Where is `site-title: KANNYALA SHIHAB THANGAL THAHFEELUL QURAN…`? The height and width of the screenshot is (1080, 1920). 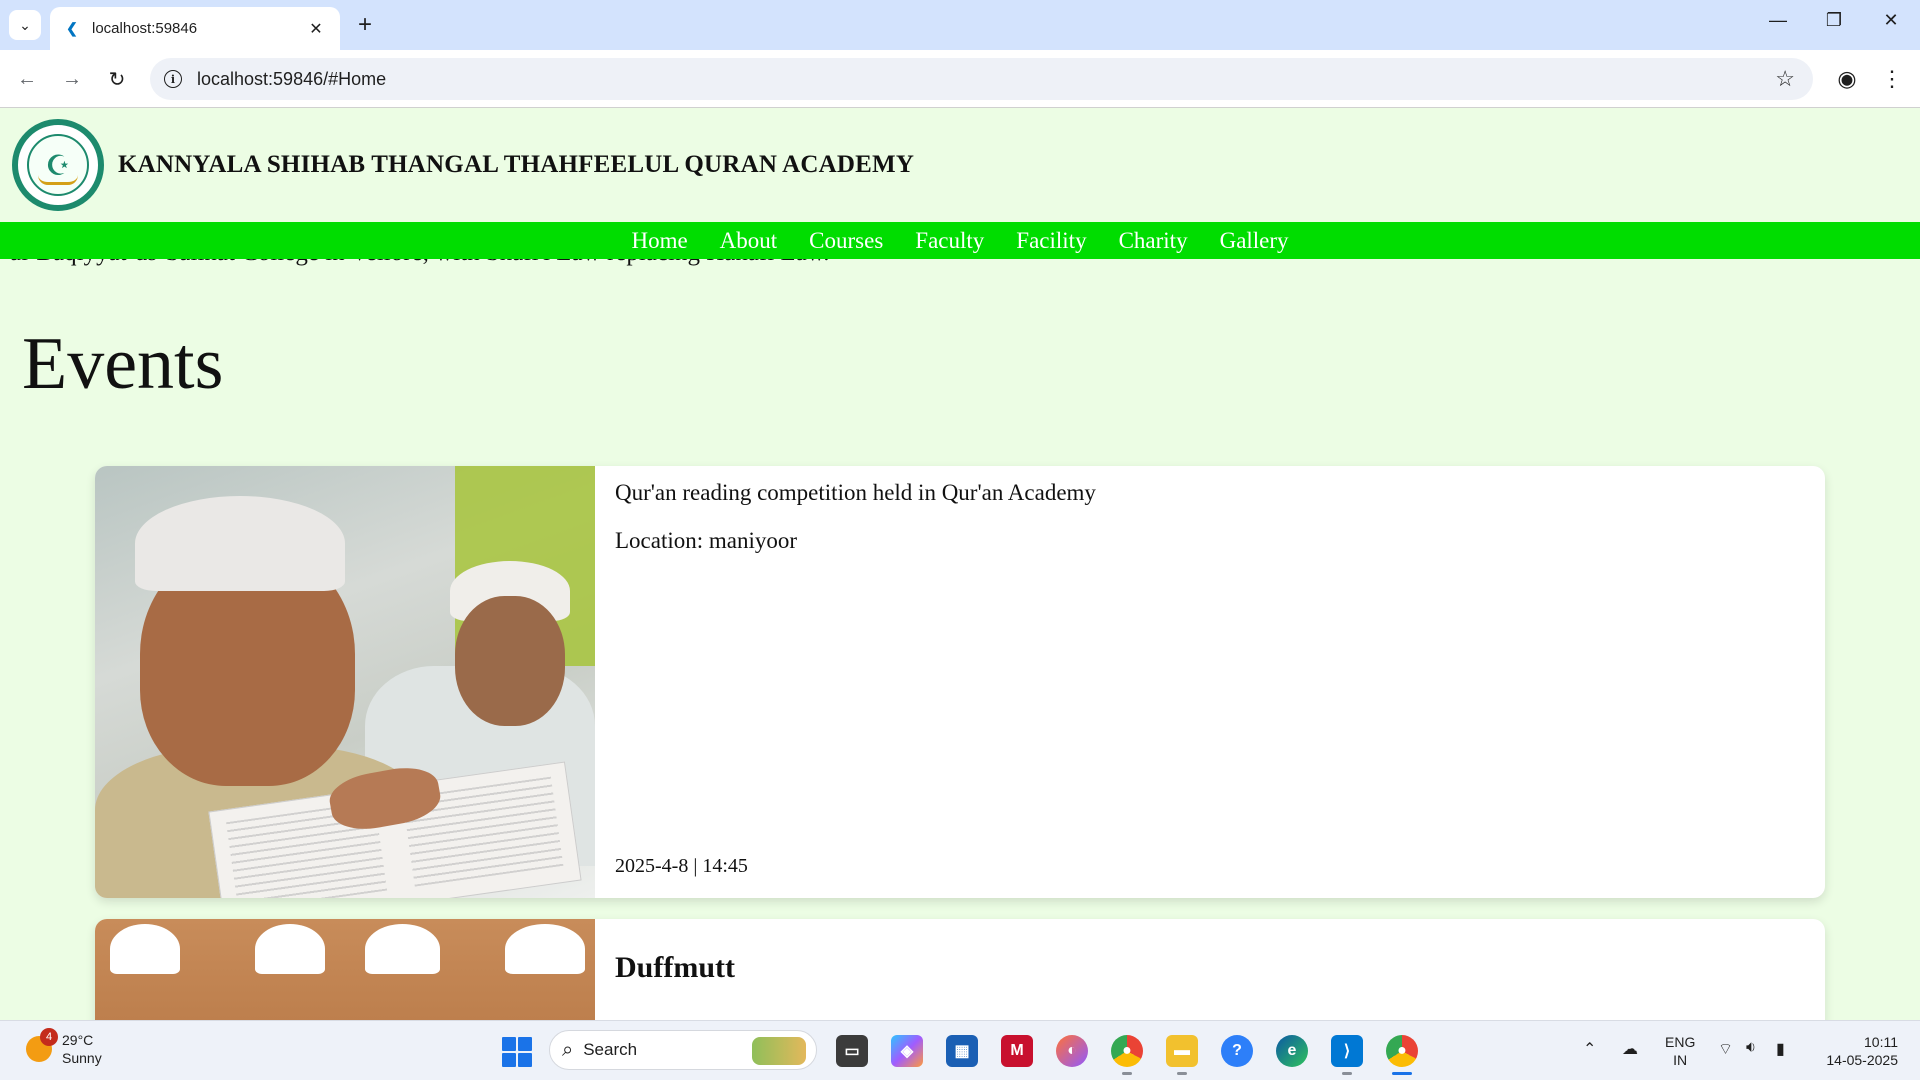 site-title: KANNYALA SHIHAB THANGAL THAHFEELUL QURAN… is located at coordinates (516, 164).